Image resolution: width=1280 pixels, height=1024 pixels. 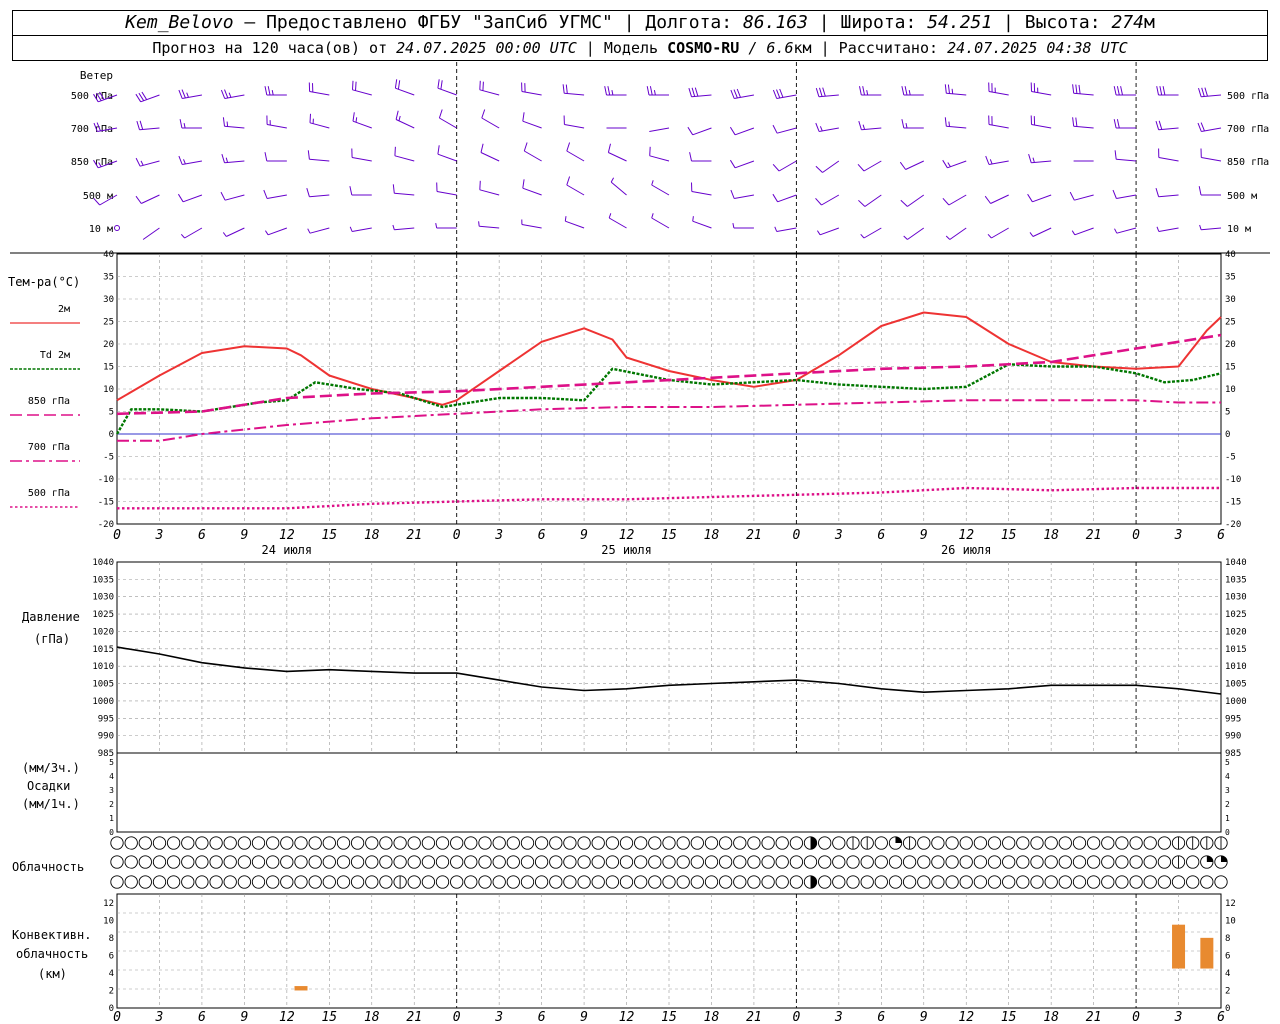 What do you see at coordinates (1227, 762) in the screenshot?
I see `precip-tick-right: 5` at bounding box center [1227, 762].